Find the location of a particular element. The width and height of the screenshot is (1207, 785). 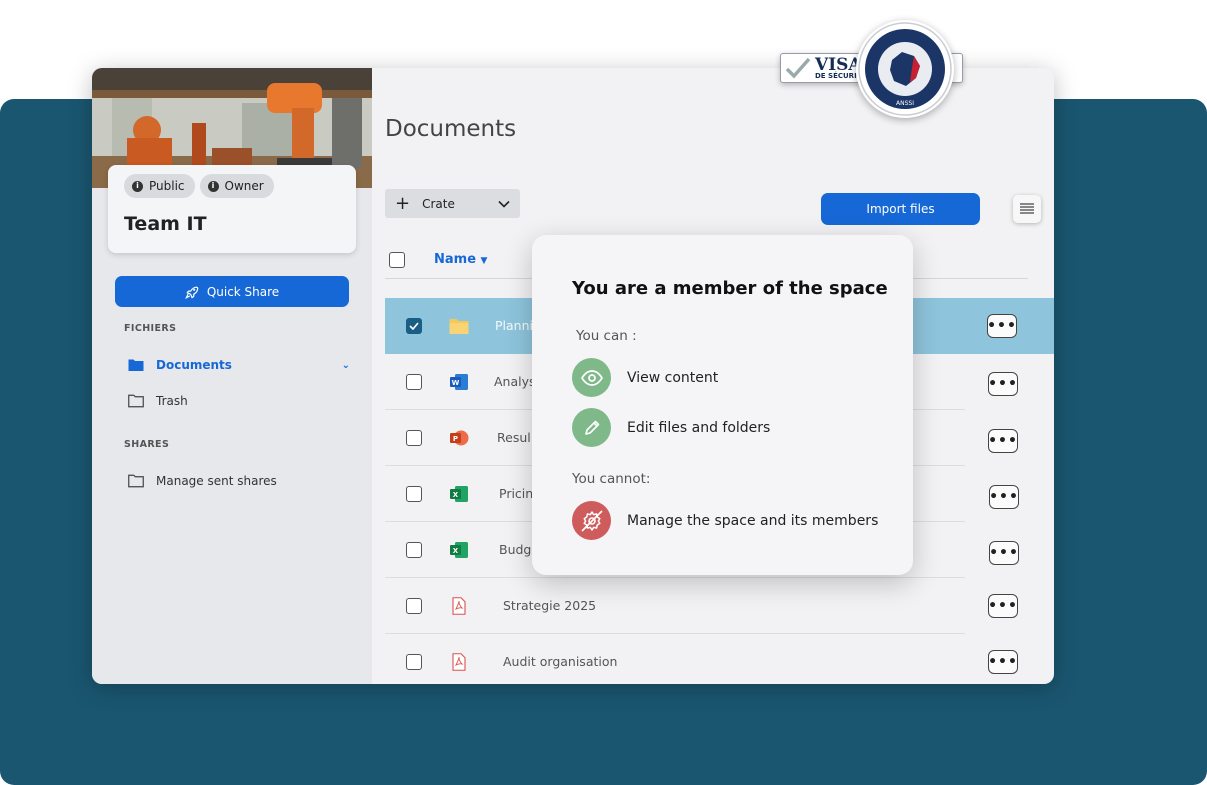

sidebar-item-label: Documents is located at coordinates (194, 365).